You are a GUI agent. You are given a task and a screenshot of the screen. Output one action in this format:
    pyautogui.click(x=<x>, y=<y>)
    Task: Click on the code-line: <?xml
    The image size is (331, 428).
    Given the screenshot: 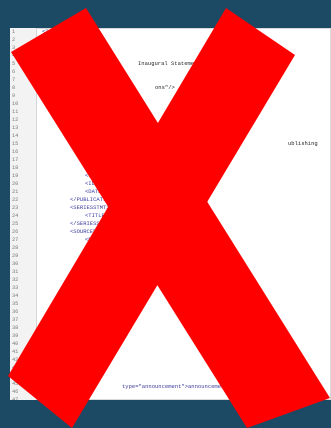 What is the action you would take?
    pyautogui.click(x=50, y=31)
    